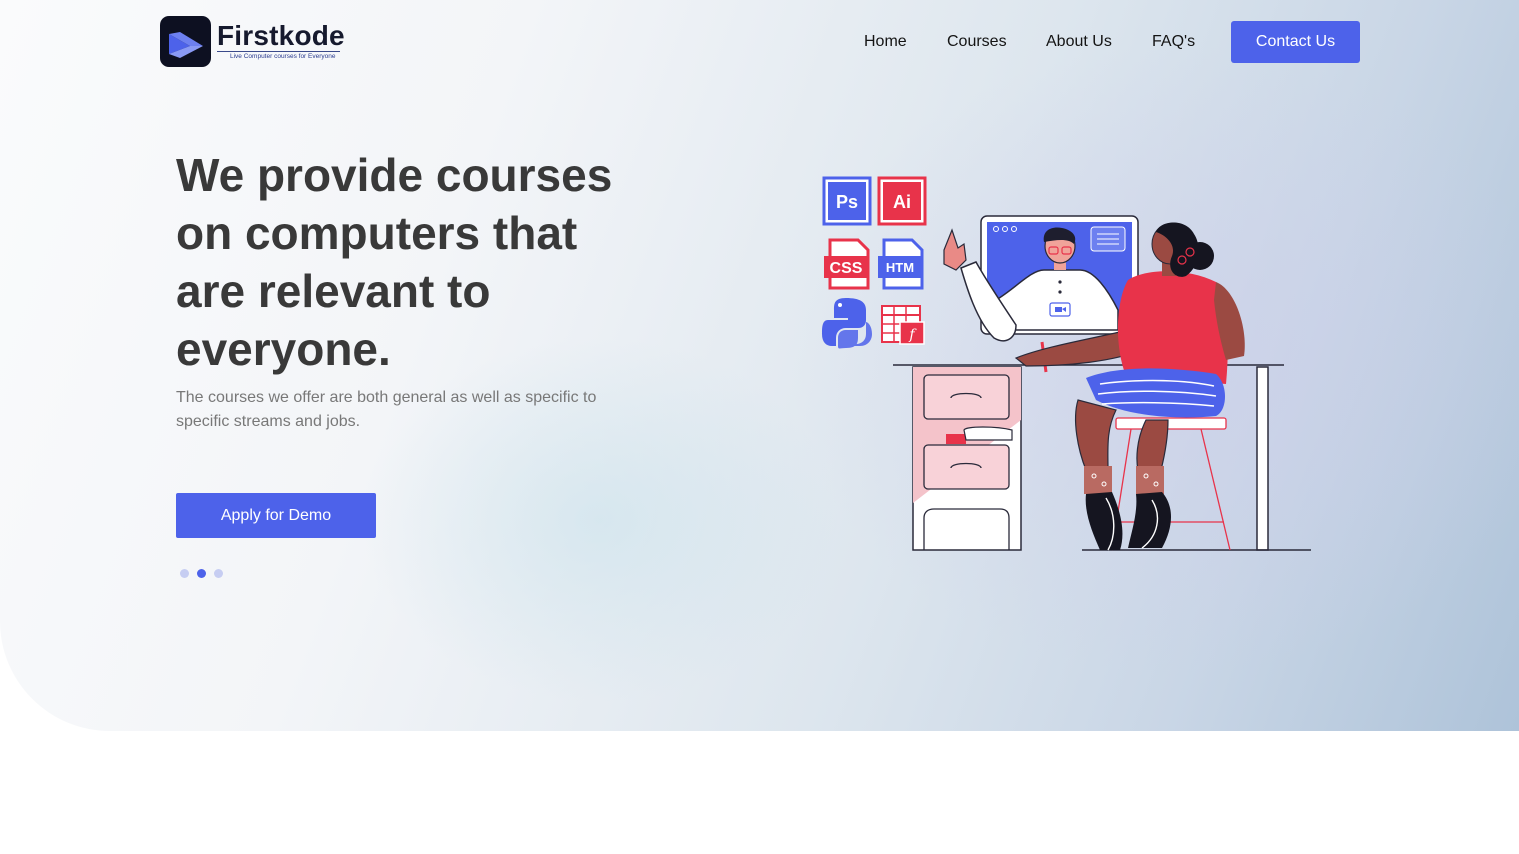 The height and width of the screenshot is (854, 1519). What do you see at coordinates (1171, 484) in the screenshot?
I see `chair` at bounding box center [1171, 484].